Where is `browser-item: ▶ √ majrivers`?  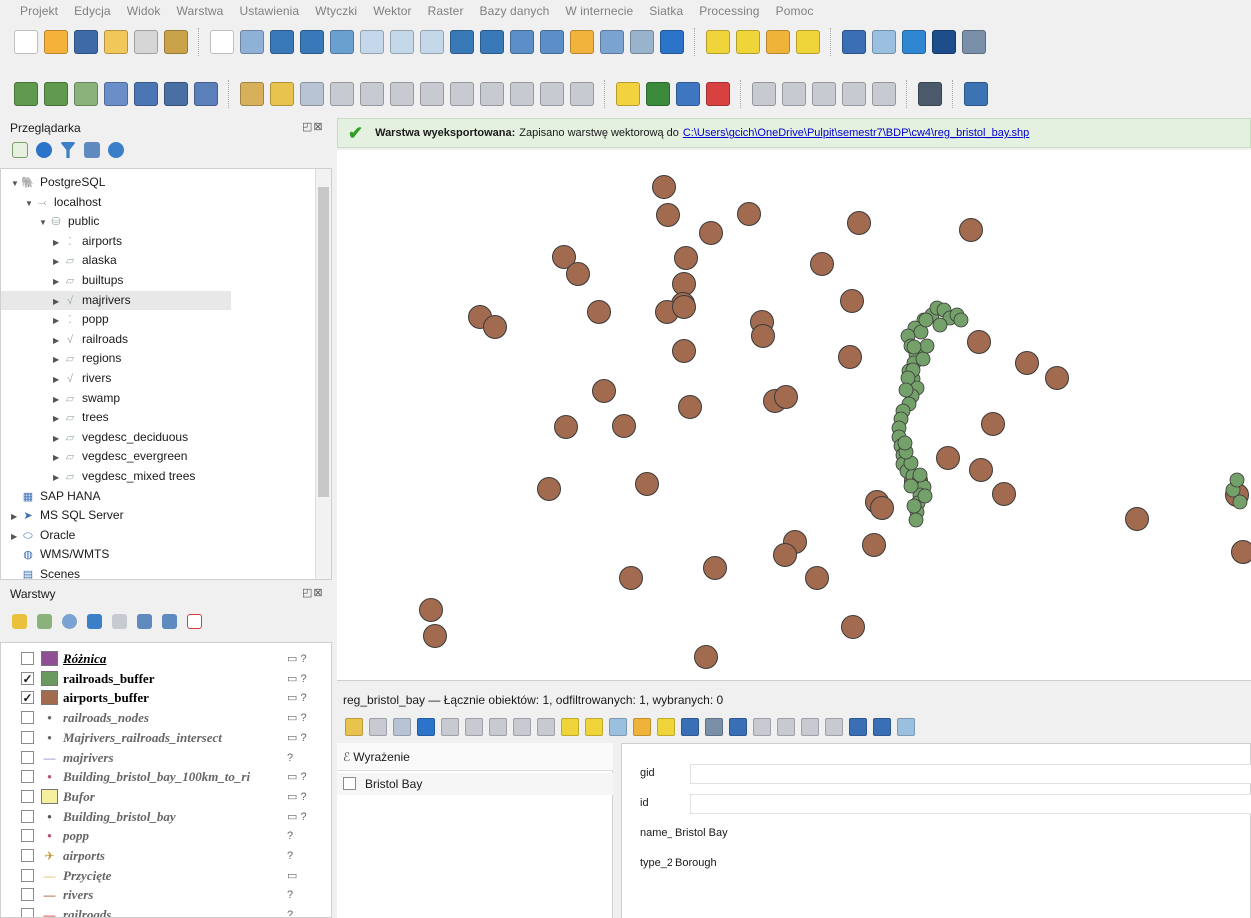 browser-item: ▶ √ majrivers is located at coordinates (116, 300).